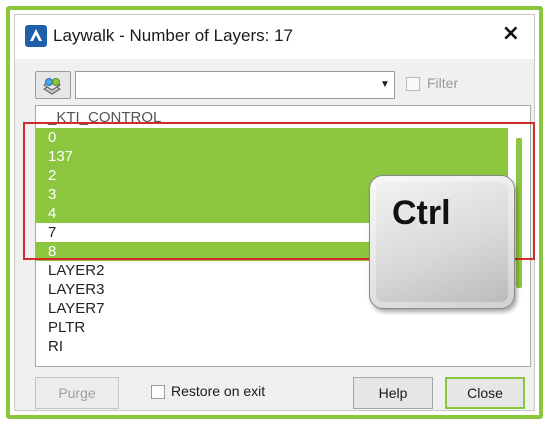  What do you see at coordinates (442, 242) in the screenshot?
I see `ctrl-key-overlay: Ctrl` at bounding box center [442, 242].